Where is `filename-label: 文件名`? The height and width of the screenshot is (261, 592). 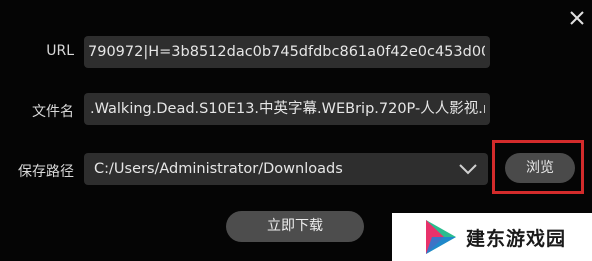
filename-label: 文件名 is located at coordinates (53, 112).